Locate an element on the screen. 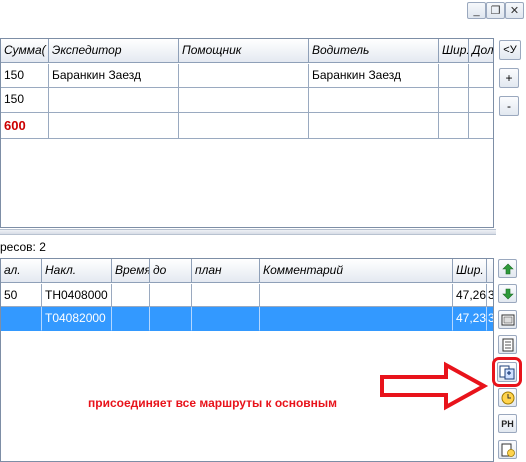 The height and width of the screenshot is (462, 526). document-icon is located at coordinates (507, 344).